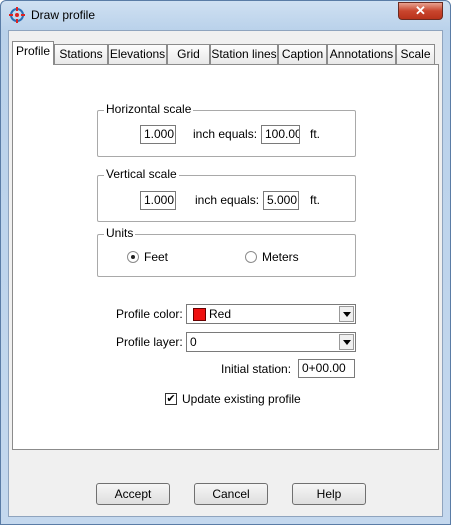 The width and height of the screenshot is (451, 525). I want to click on vertical-equals-label: inch equals:, so click(227, 200).